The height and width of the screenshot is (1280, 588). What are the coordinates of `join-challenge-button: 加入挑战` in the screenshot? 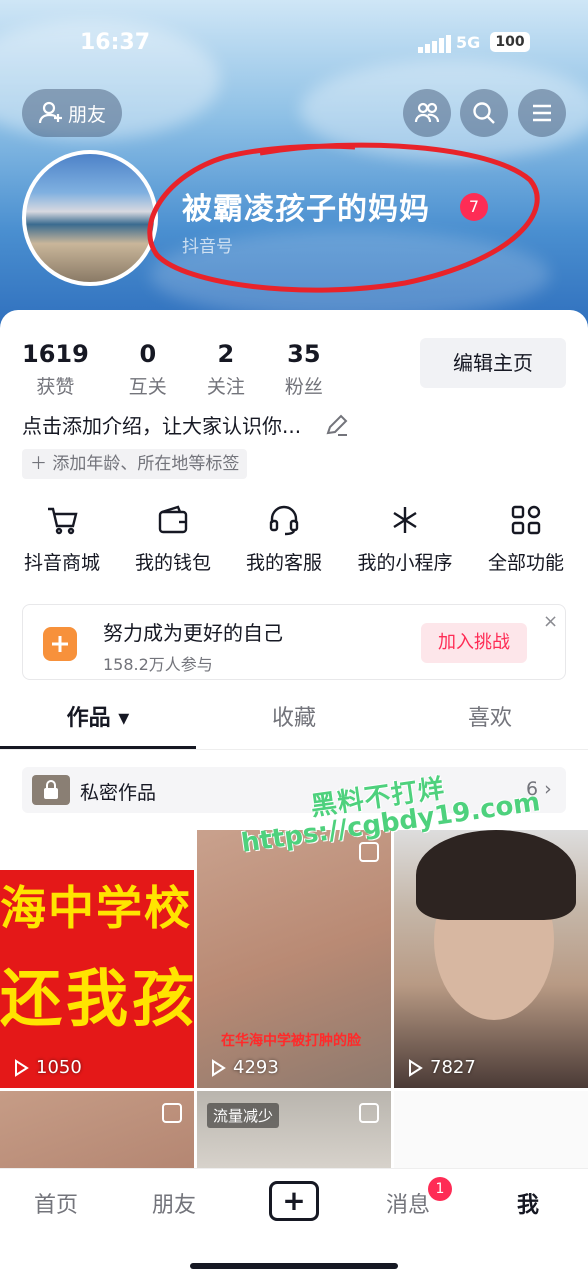 It's located at (474, 643).